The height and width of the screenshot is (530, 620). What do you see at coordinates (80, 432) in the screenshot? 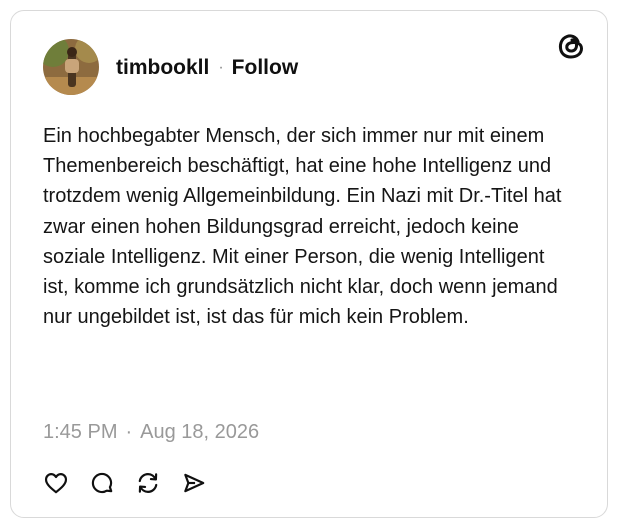
I see `post-time: 1:45 PM` at bounding box center [80, 432].